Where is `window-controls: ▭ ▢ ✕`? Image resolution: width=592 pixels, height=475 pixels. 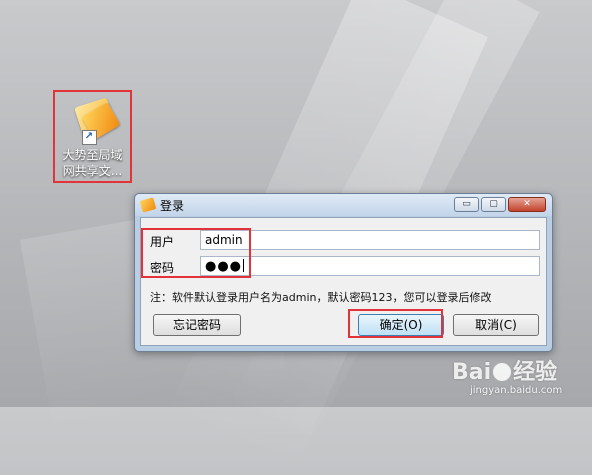 window-controls: ▭ ▢ ✕ is located at coordinates (500, 204).